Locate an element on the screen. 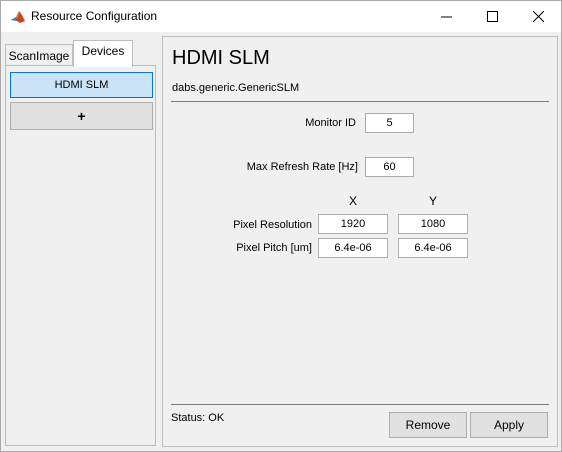 Image resolution: width=562 pixels, height=452 pixels. device-list-item-label: HDMI SLM is located at coordinates (81, 85).